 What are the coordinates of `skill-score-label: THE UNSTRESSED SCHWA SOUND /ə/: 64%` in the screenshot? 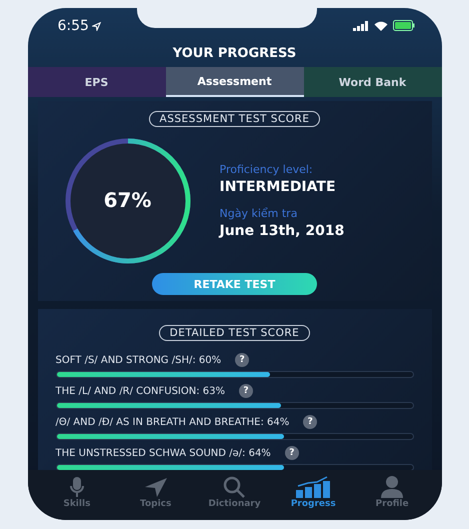 It's located at (163, 453).